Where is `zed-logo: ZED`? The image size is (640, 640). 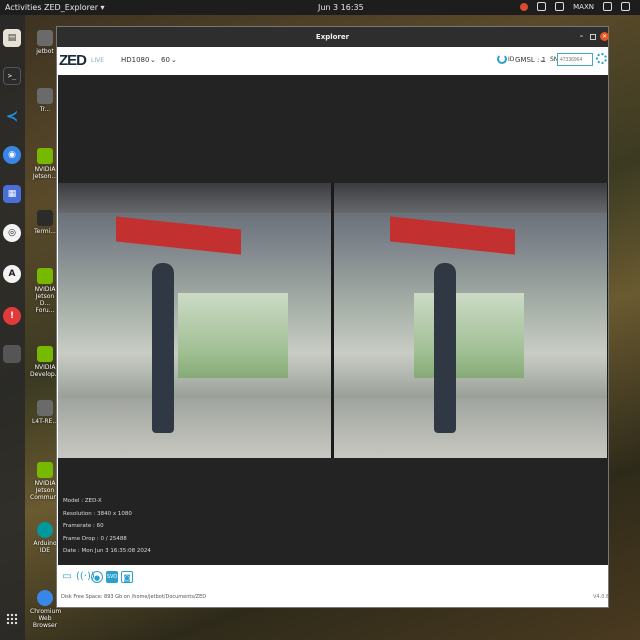
zed-logo: ZED is located at coordinates (73, 60).